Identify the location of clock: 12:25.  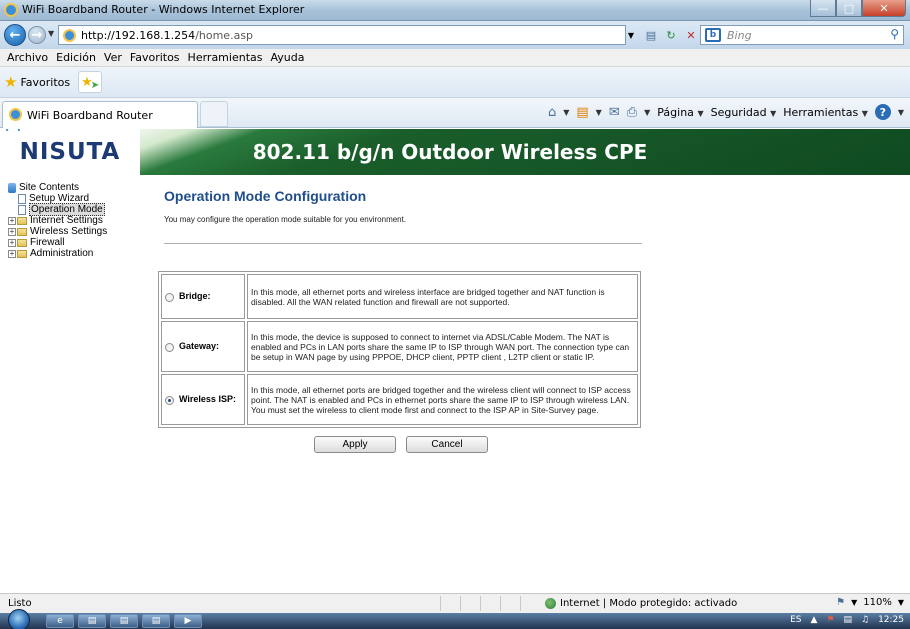
(891, 620).